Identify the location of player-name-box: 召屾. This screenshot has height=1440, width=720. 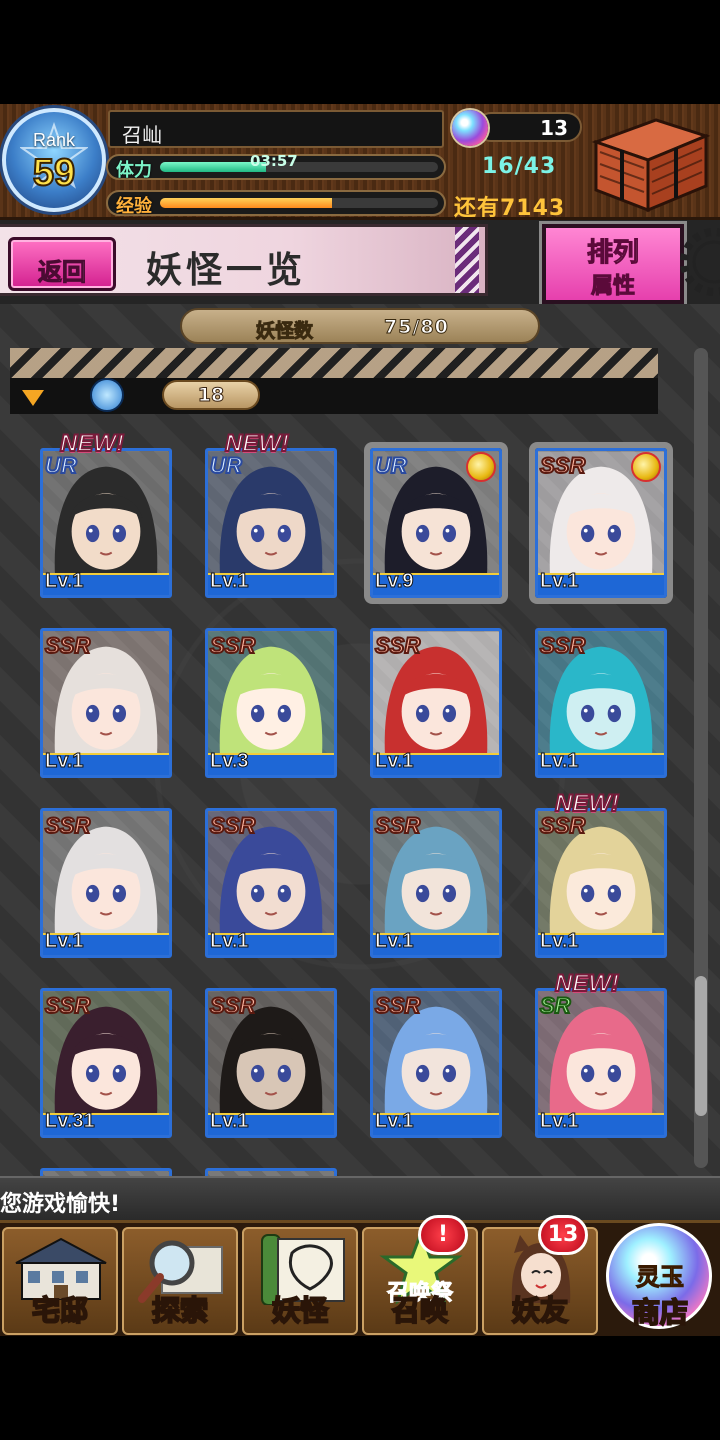
(276, 129).